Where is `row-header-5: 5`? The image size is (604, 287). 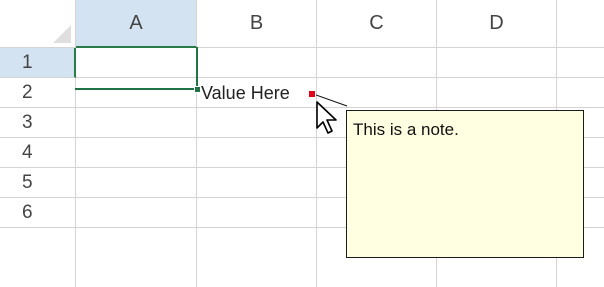
row-header-5: 5 is located at coordinates (38, 183).